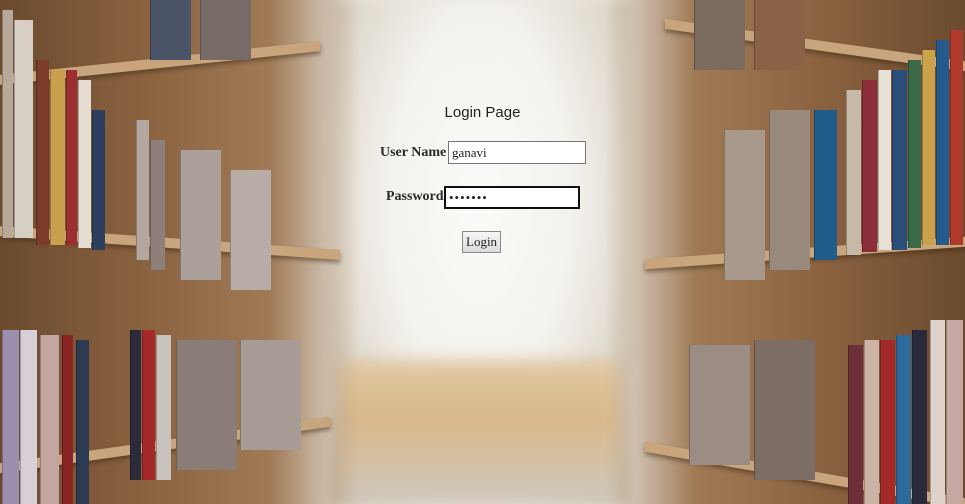 The height and width of the screenshot is (504, 965). I want to click on password-label: Password, so click(415, 196).